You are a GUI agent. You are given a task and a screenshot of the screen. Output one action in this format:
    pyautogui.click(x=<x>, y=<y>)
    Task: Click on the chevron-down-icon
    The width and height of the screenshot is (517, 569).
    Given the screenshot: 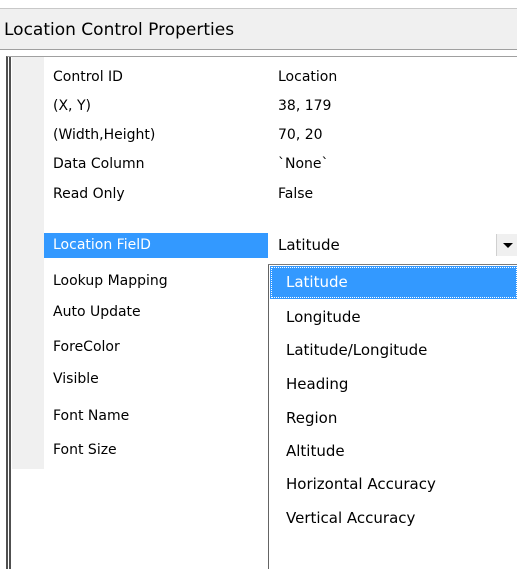 What is the action you would take?
    pyautogui.click(x=508, y=245)
    